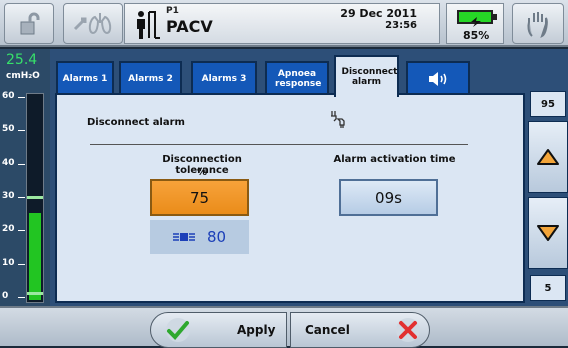 This screenshot has height=348, width=568. I want to click on tolerance-value: 75, so click(199, 197).